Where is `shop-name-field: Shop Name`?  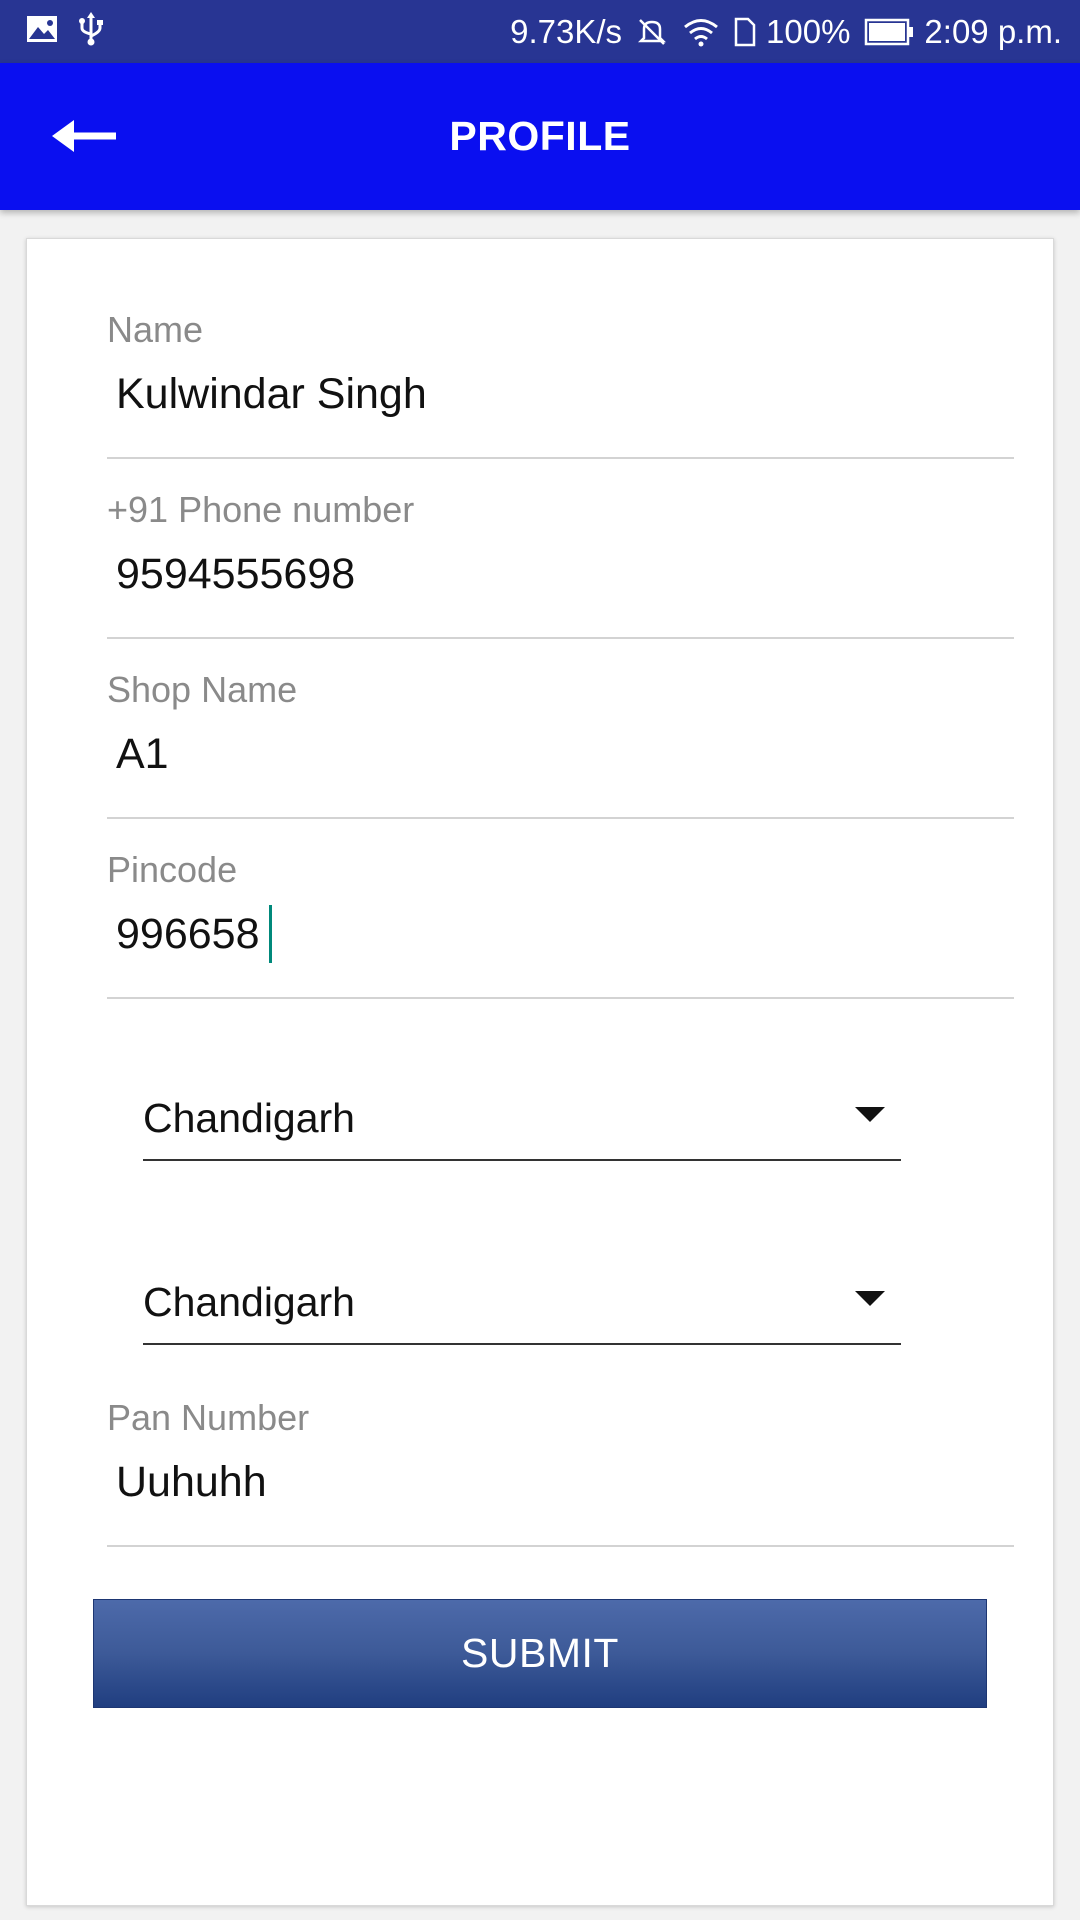 shop-name-field: Shop Name is located at coordinates (560, 744).